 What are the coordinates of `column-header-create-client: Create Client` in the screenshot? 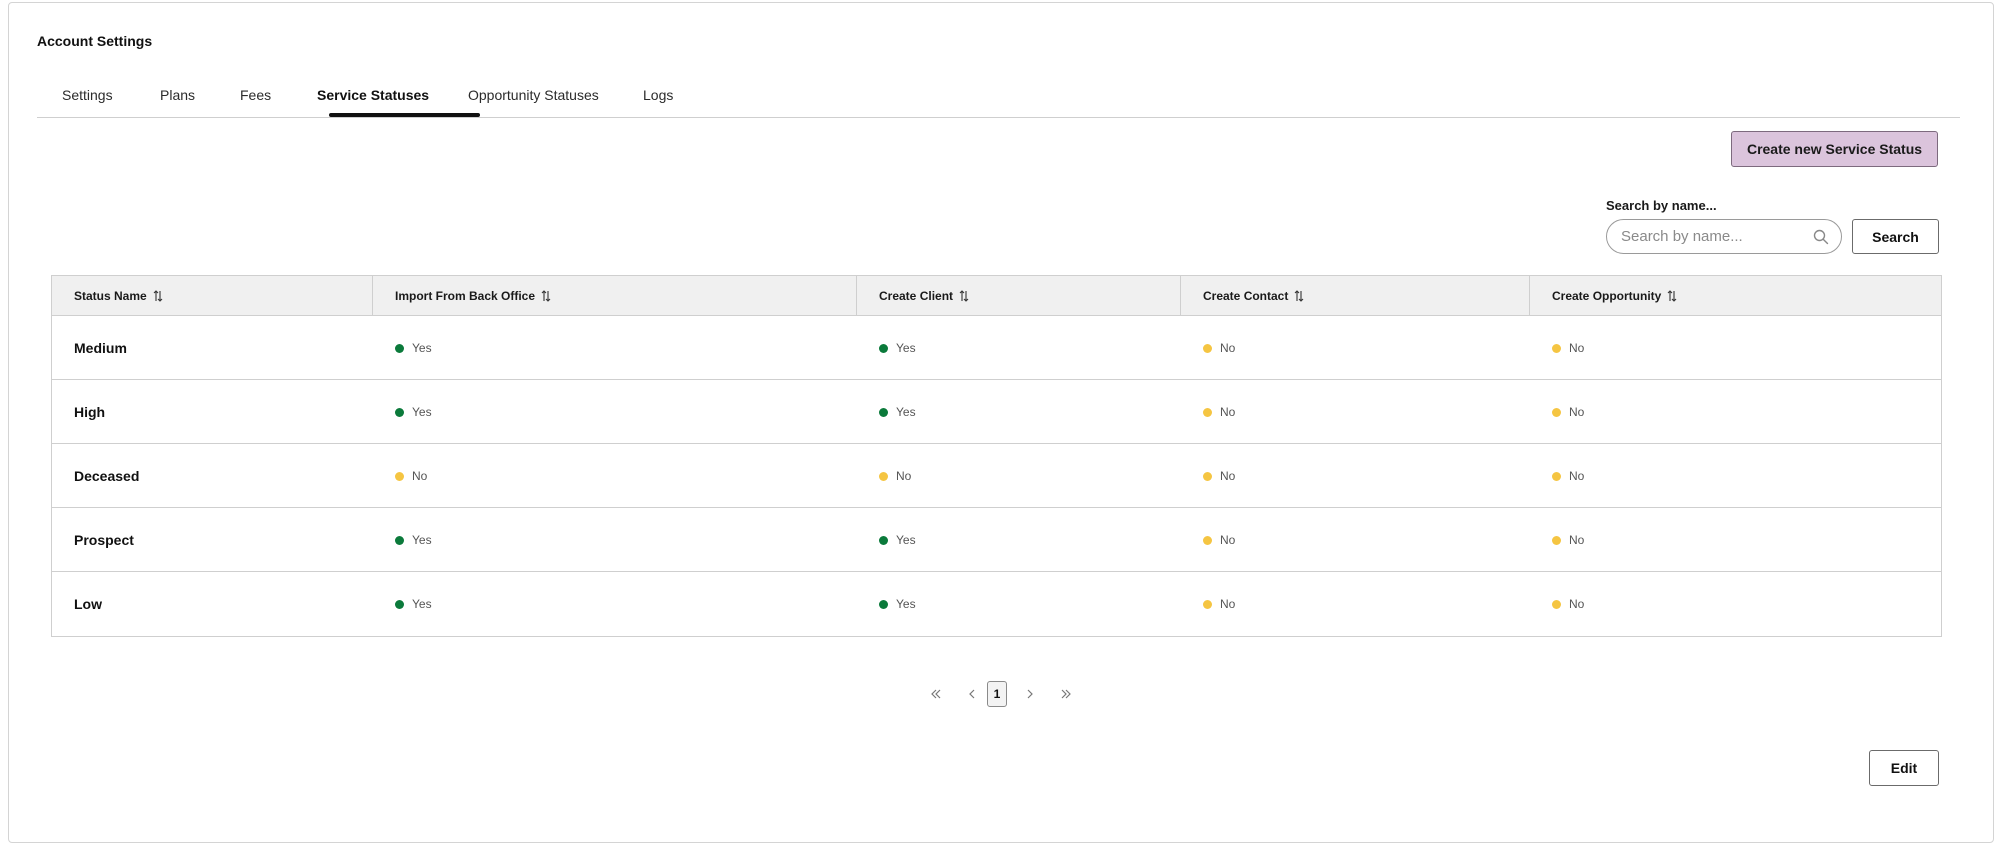 It's located at (1019, 296).